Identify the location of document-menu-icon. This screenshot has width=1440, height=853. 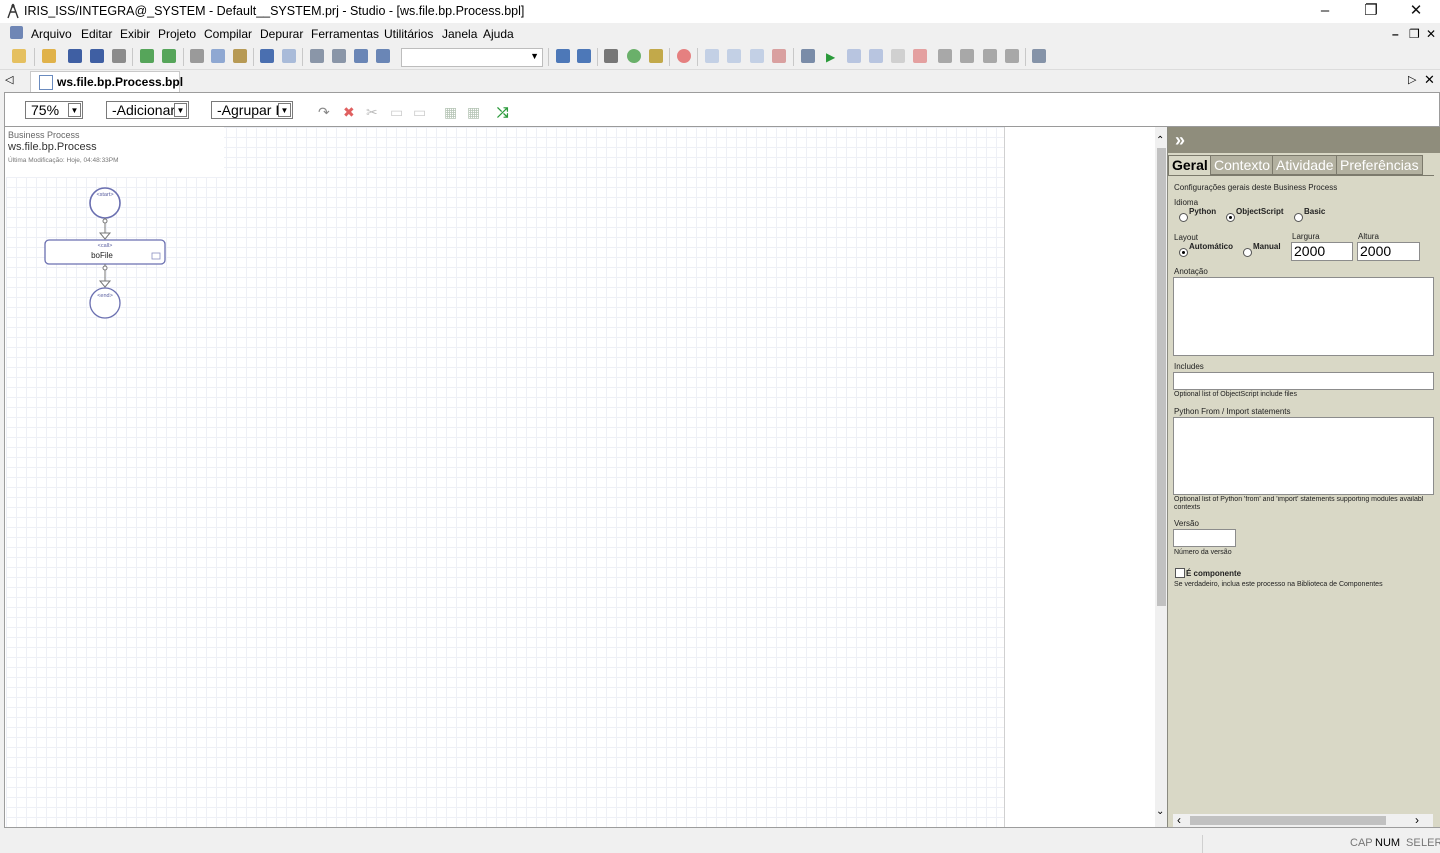
(16, 32).